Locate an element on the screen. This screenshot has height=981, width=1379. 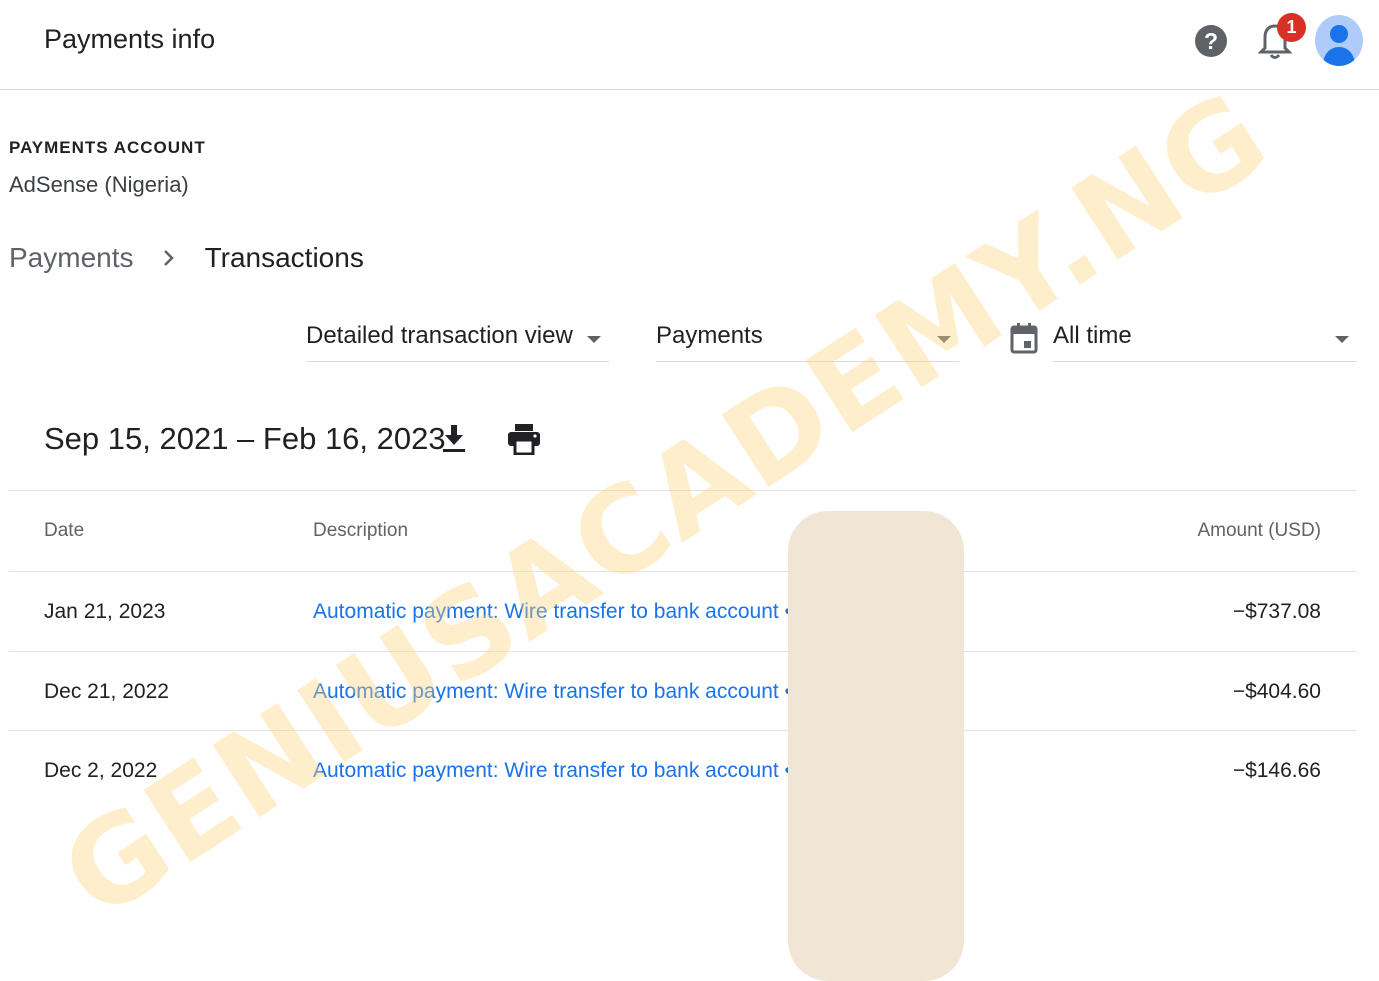
time-period-select: All time is located at coordinates (1205, 342).